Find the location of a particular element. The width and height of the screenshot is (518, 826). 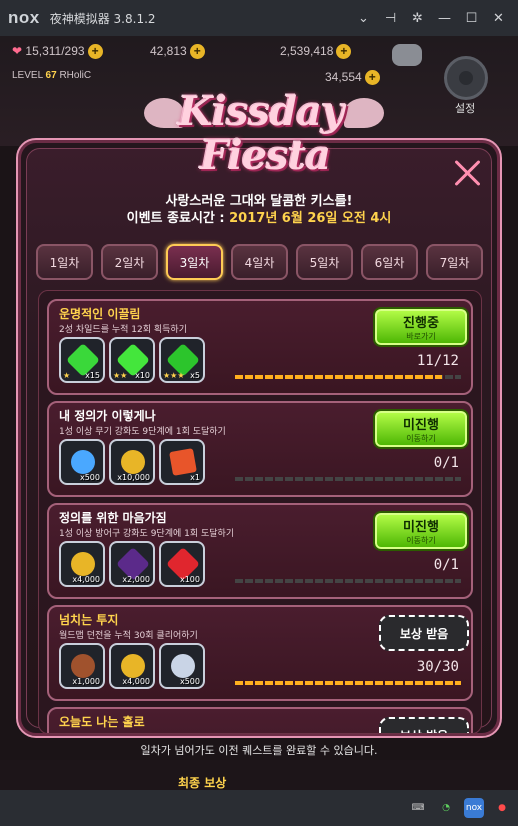

quest-title: 운명적인 이끌림 is located at coordinates (100, 314).